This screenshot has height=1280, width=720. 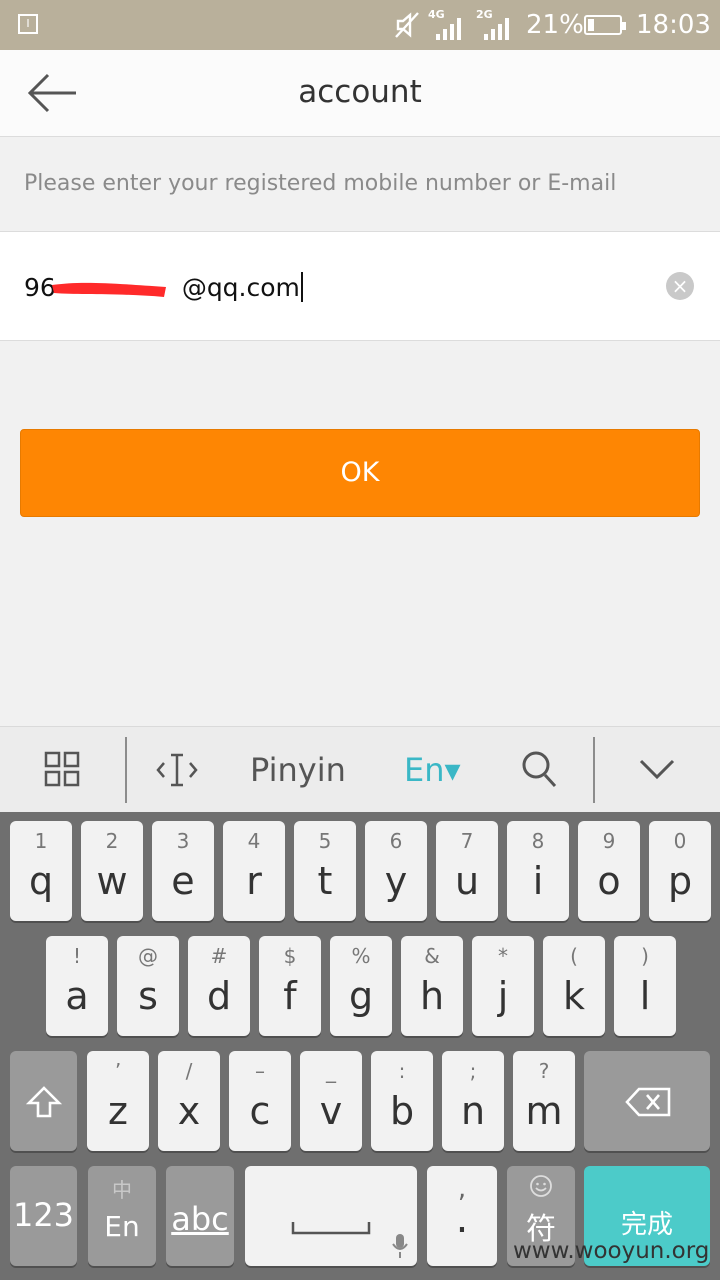 What do you see at coordinates (43, 1216) in the screenshot?
I see `numbers-key: 123` at bounding box center [43, 1216].